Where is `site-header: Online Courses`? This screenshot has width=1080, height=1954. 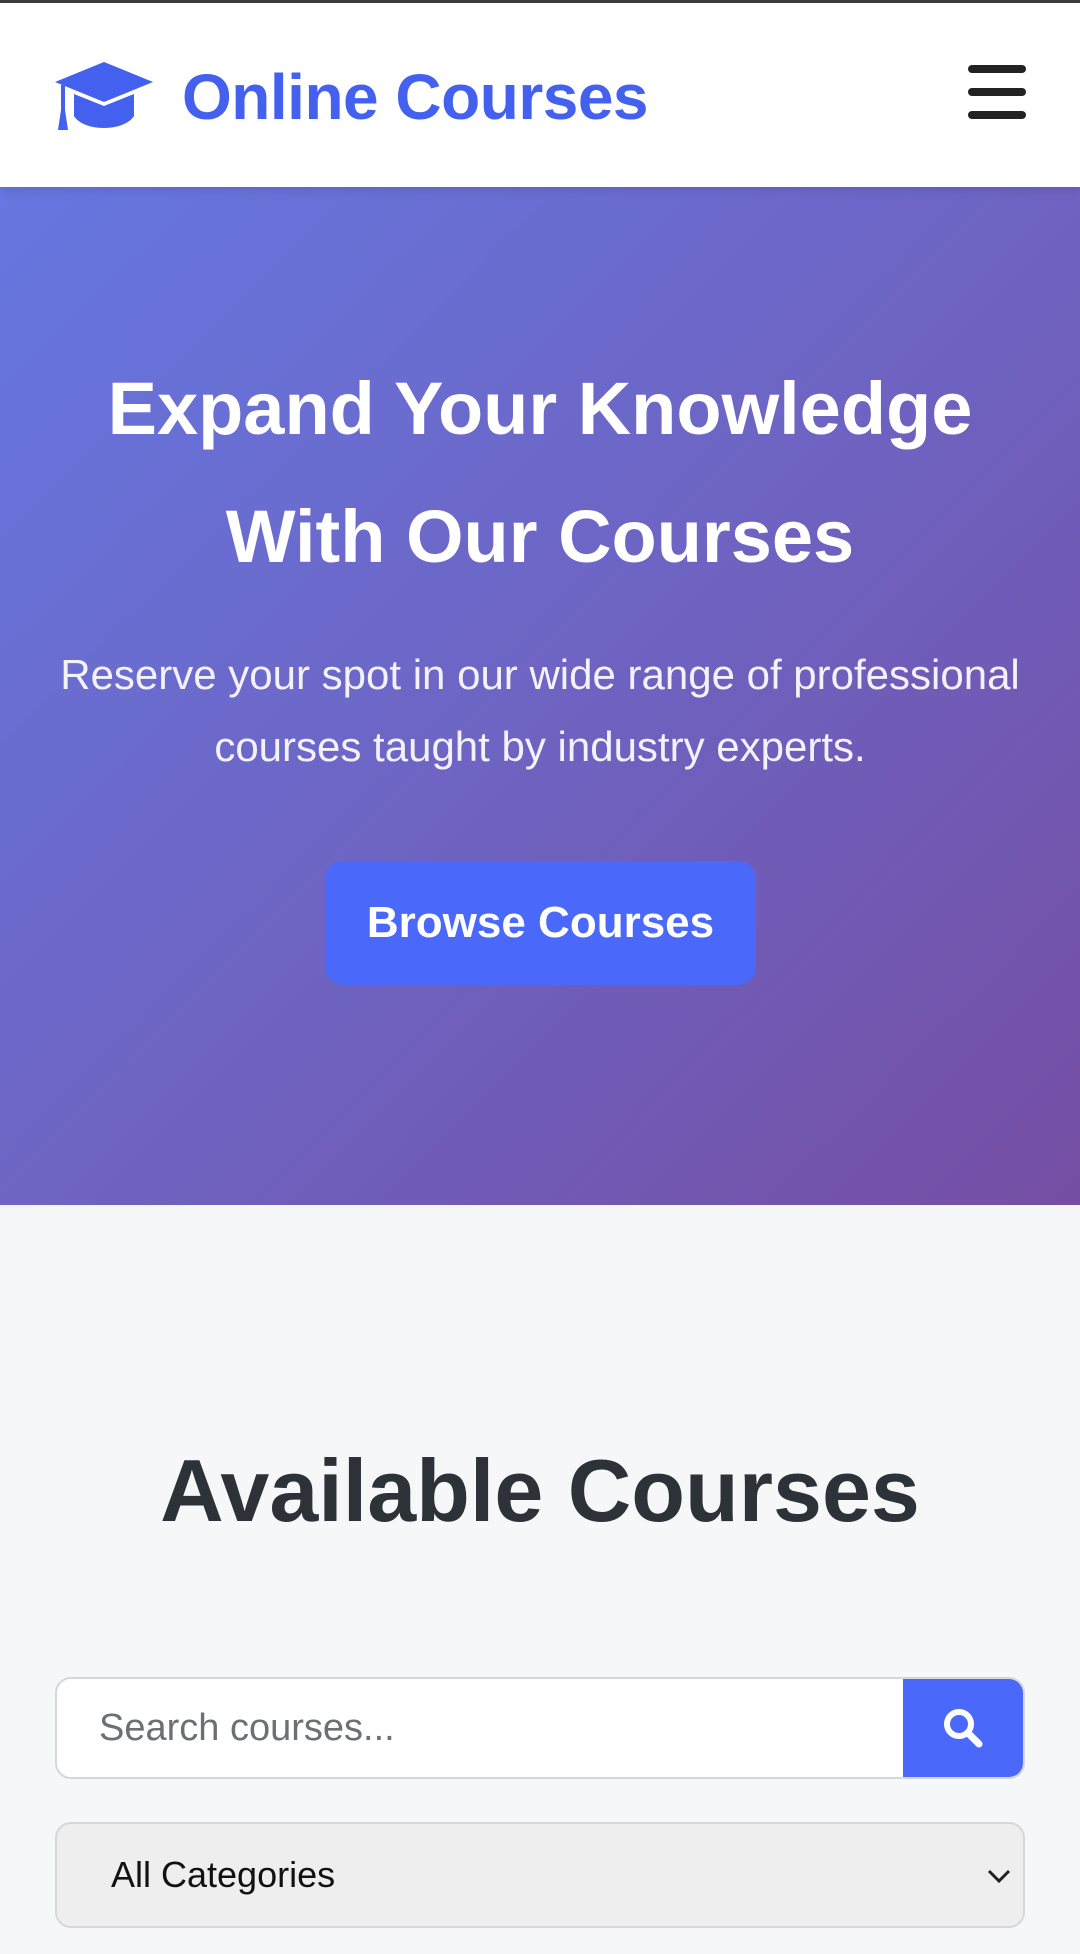
site-header: Online Courses is located at coordinates (540, 93).